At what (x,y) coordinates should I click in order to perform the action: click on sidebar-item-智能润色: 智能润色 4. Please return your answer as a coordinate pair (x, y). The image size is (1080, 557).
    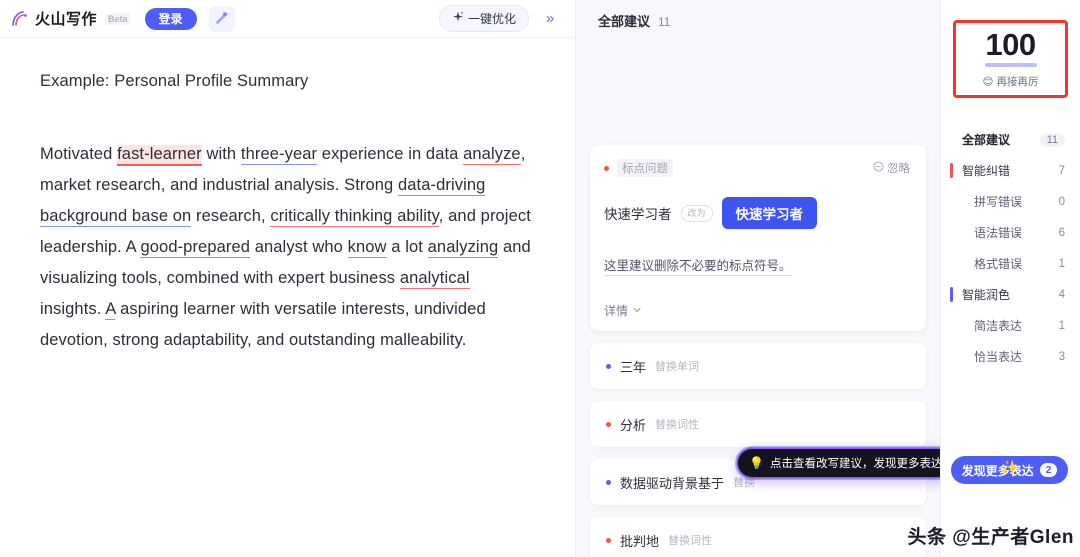
    Looking at the image, I should click on (1010, 294).